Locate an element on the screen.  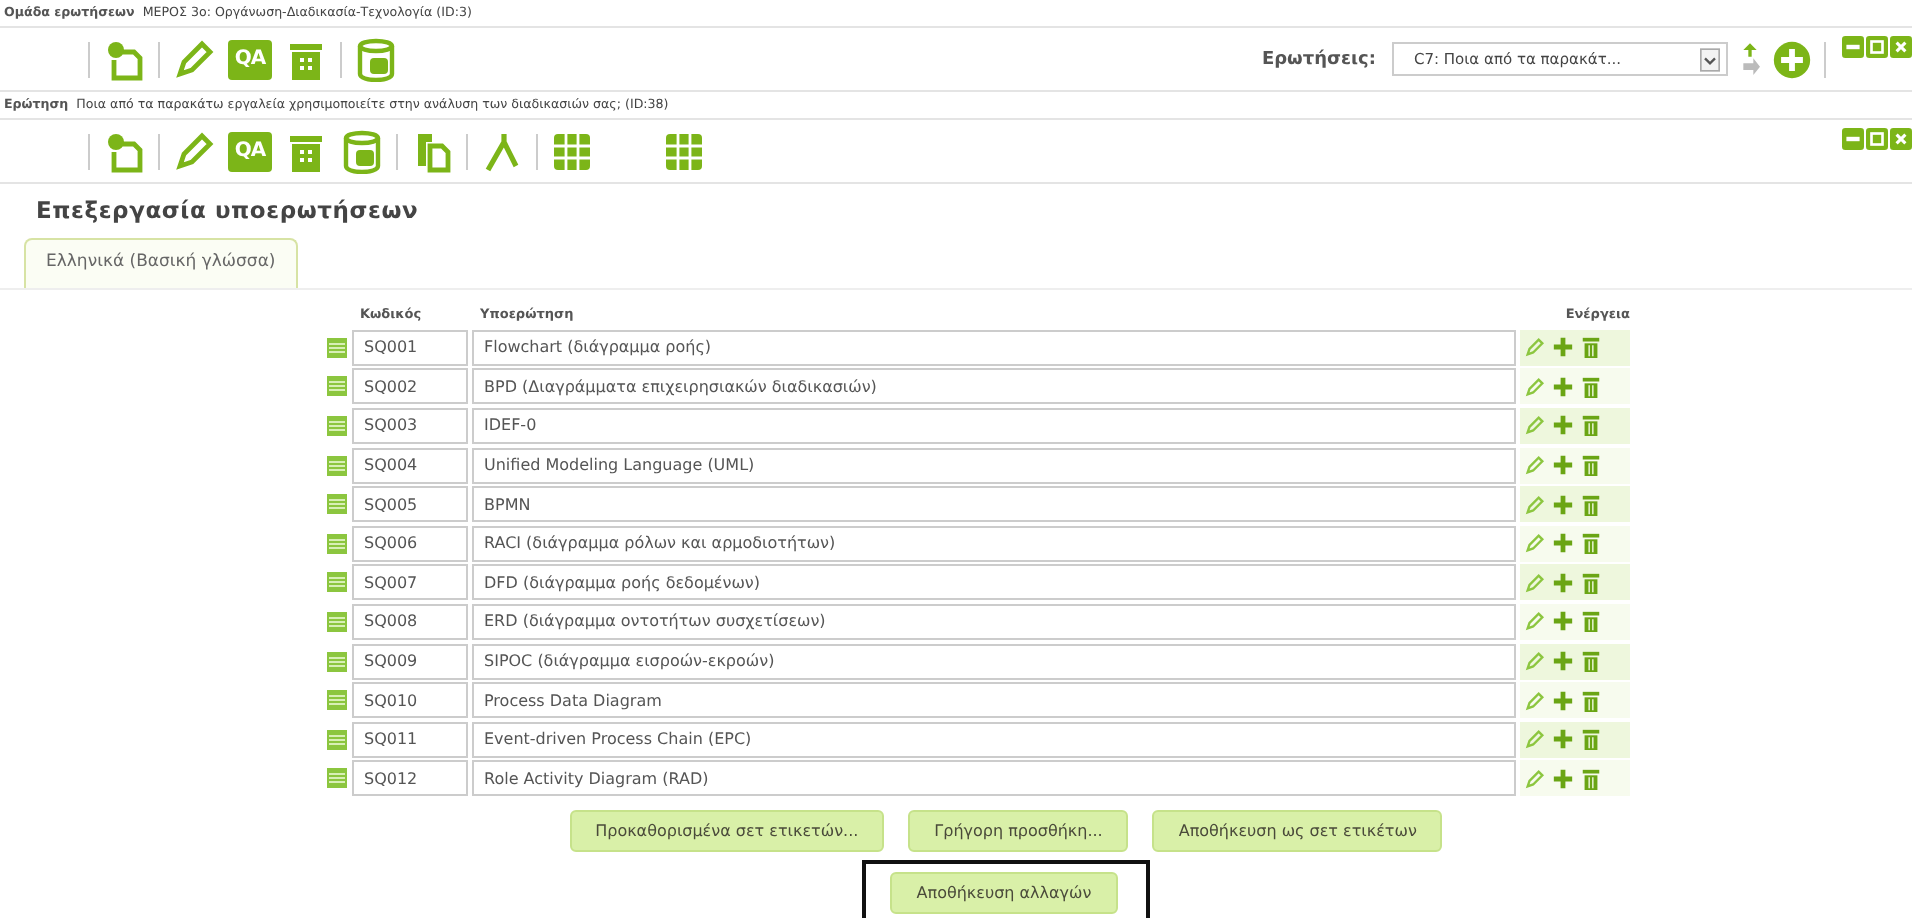
questions-label: Ερωτήσεις: is located at coordinates (1318, 59).